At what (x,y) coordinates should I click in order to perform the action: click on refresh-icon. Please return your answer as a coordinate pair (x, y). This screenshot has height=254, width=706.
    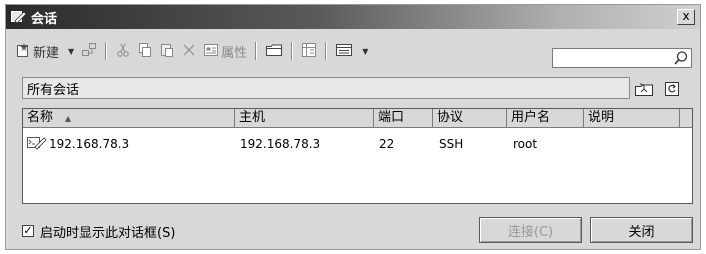
    Looking at the image, I should click on (672, 89).